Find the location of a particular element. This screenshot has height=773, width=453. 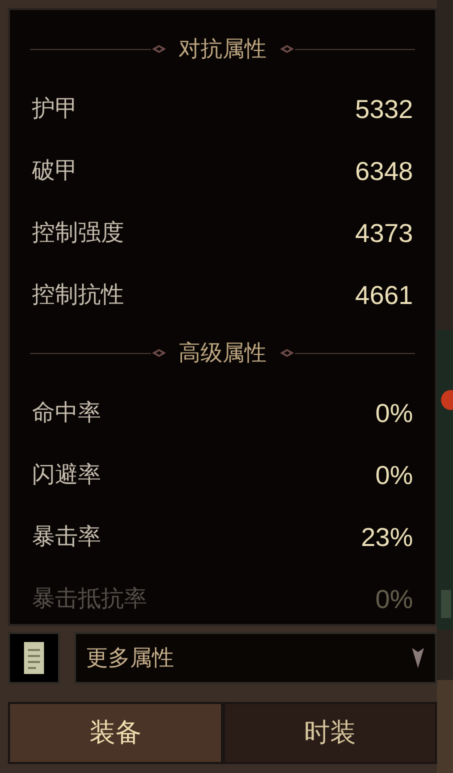

stat-label: 闪避率 is located at coordinates (66, 475).